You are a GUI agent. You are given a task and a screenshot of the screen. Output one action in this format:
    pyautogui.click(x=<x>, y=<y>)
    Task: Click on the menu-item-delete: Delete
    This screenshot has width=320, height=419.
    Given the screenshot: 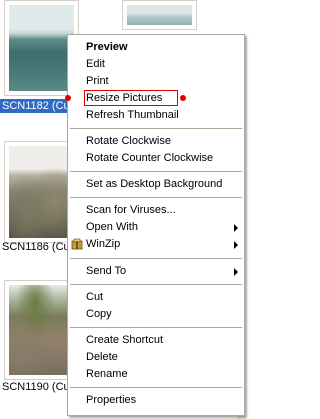 What is the action you would take?
    pyautogui.click(x=156, y=357)
    